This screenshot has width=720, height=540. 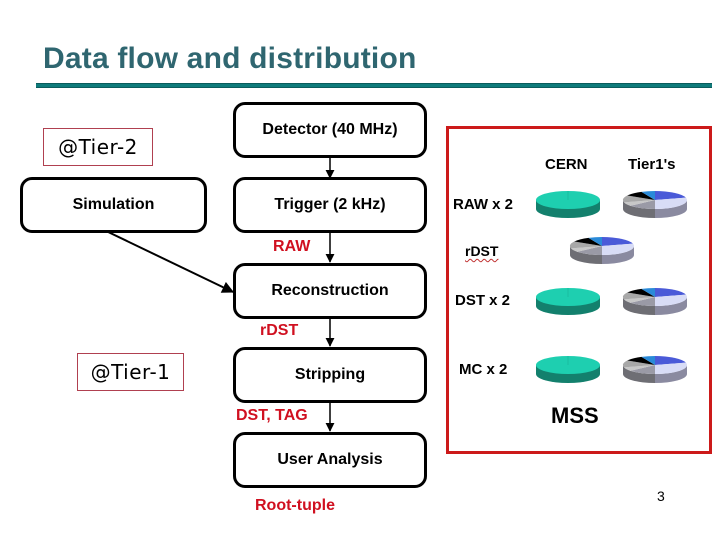 I want to click on reconstruction-label: Reconstruction, so click(x=330, y=290).